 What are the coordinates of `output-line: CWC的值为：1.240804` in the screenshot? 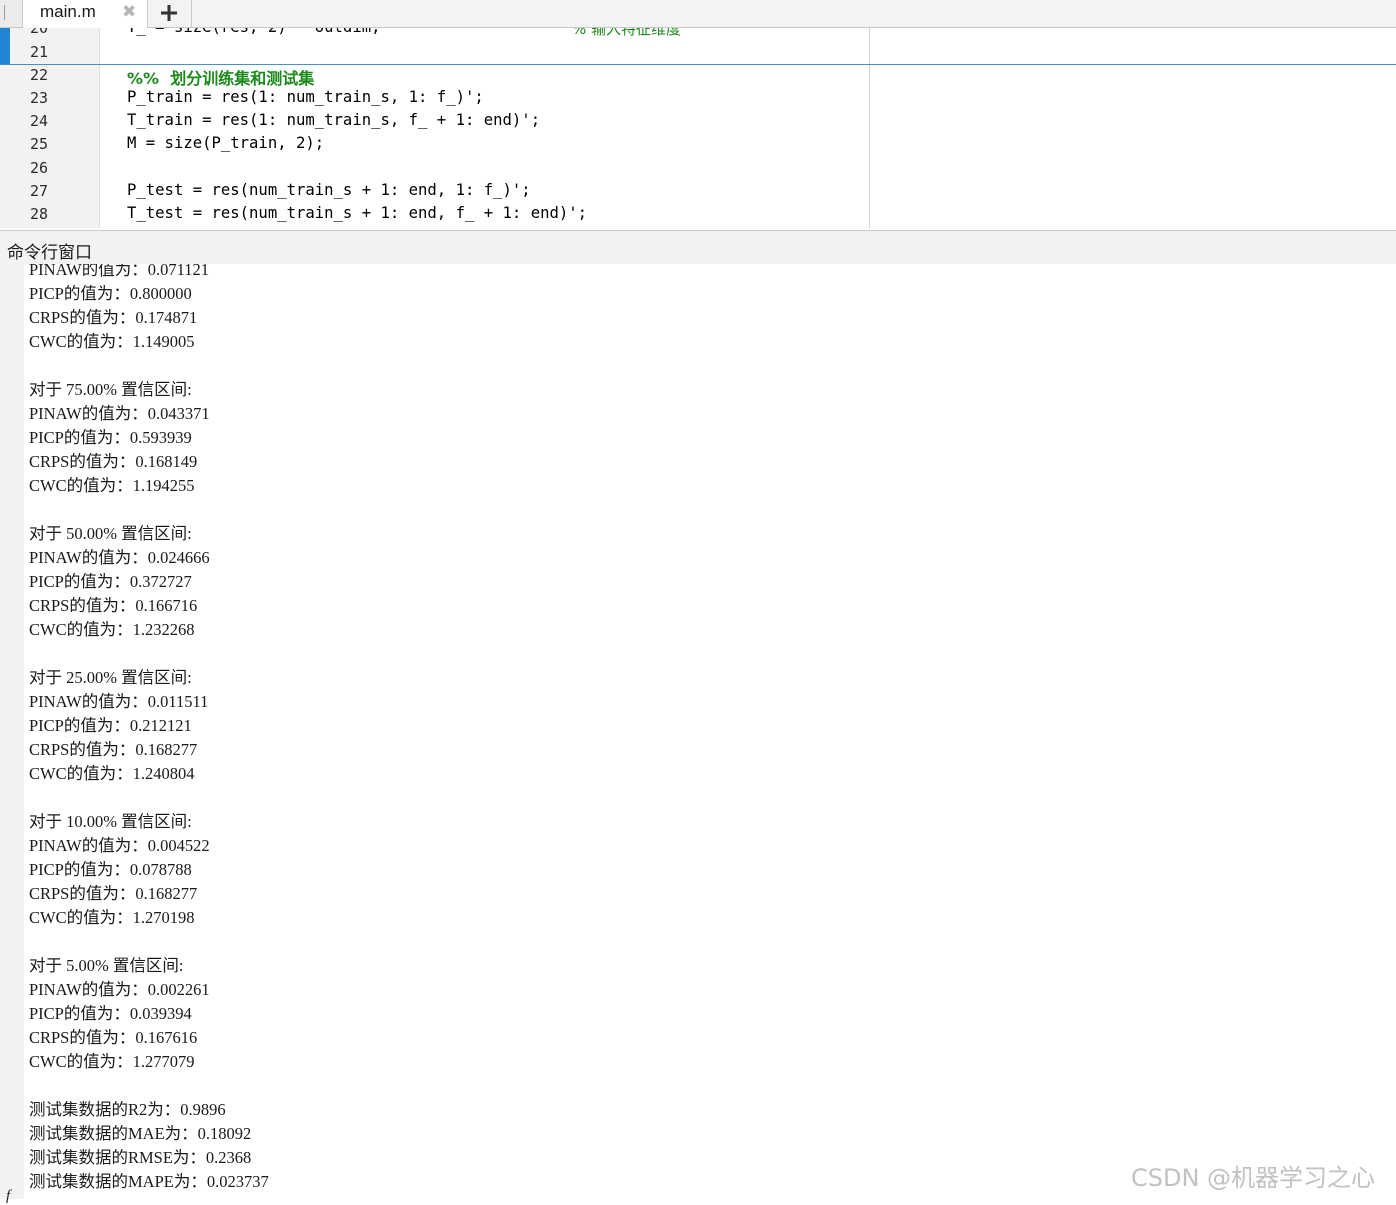 It's located at (112, 773).